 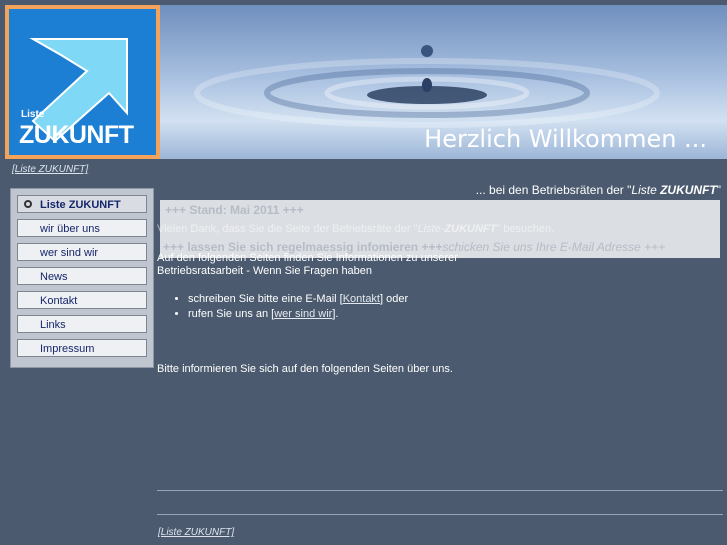 I want to click on nav-item-liste-zukunft: Liste ZUKUNFT, so click(x=82, y=204).